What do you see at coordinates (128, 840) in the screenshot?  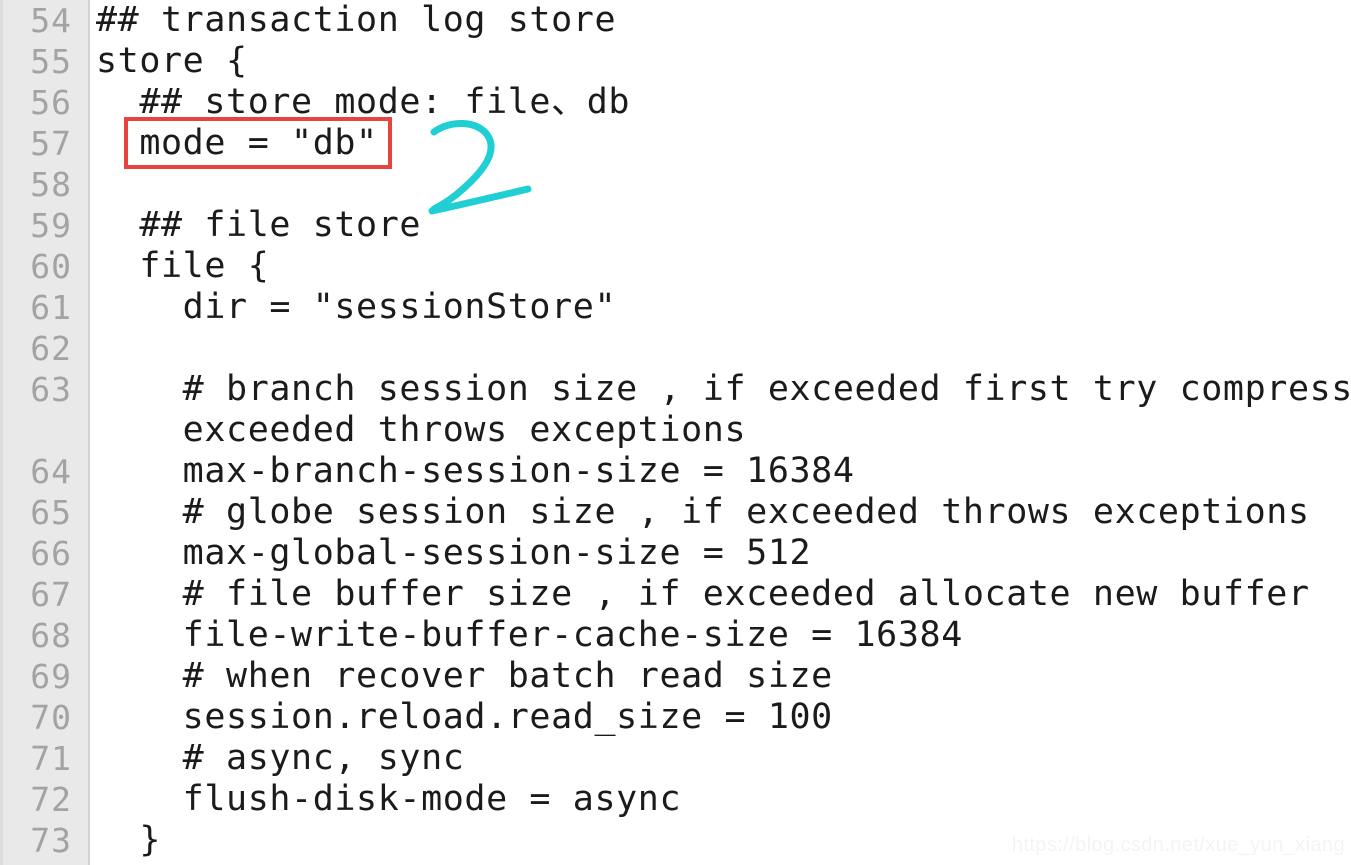 I see `code-line: }` at bounding box center [128, 840].